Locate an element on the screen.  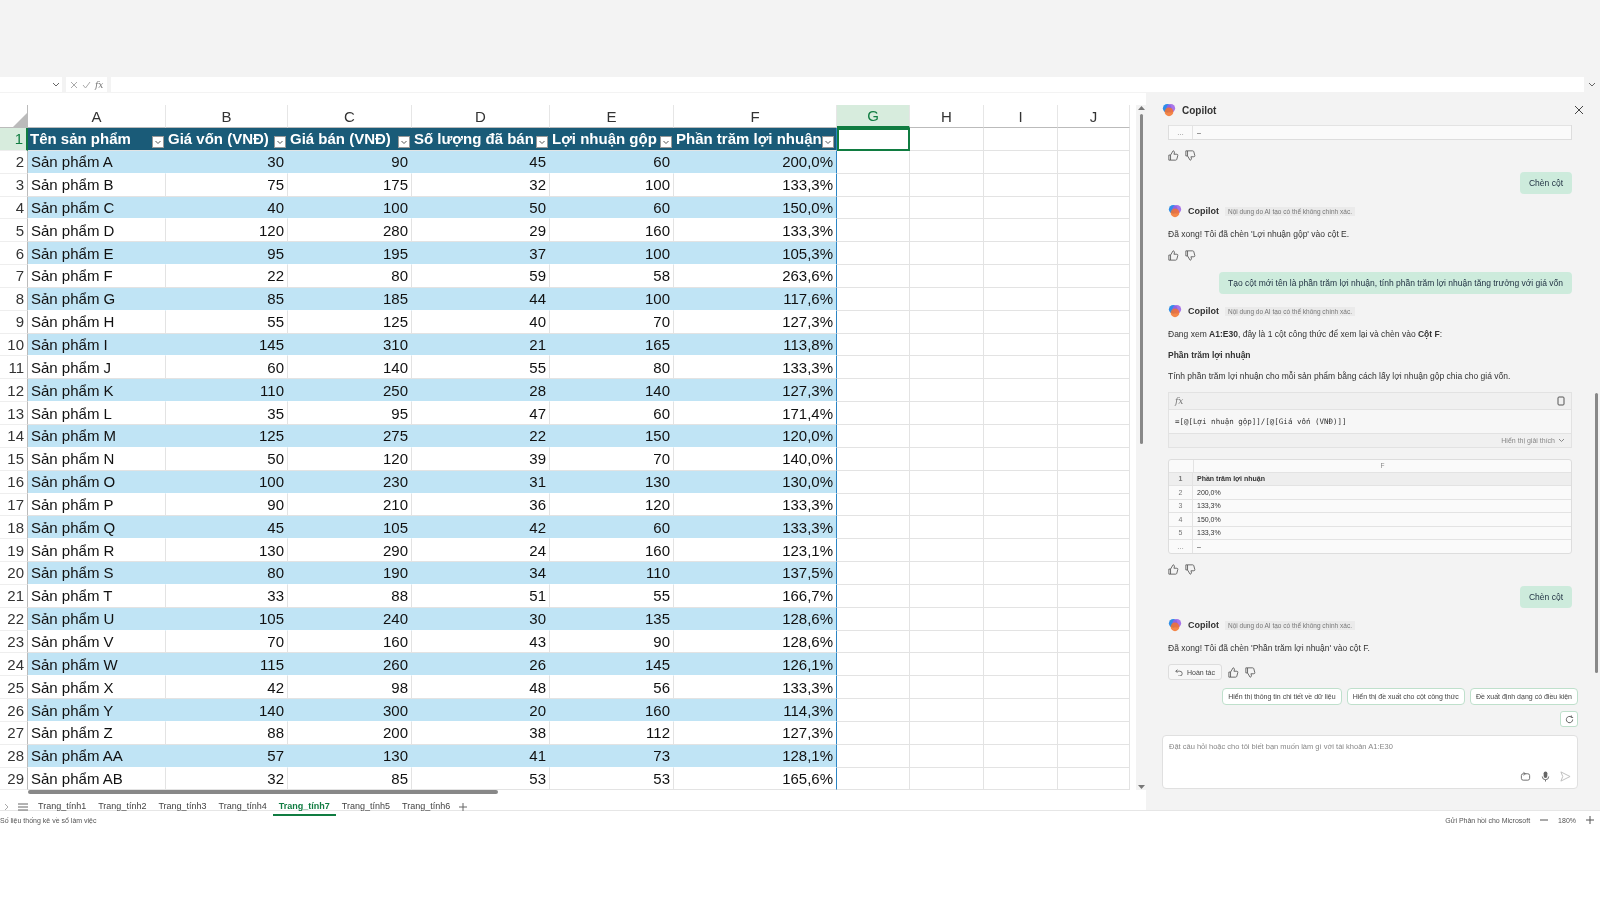
vertical-scrollbar is located at coordinates (1141, 448).